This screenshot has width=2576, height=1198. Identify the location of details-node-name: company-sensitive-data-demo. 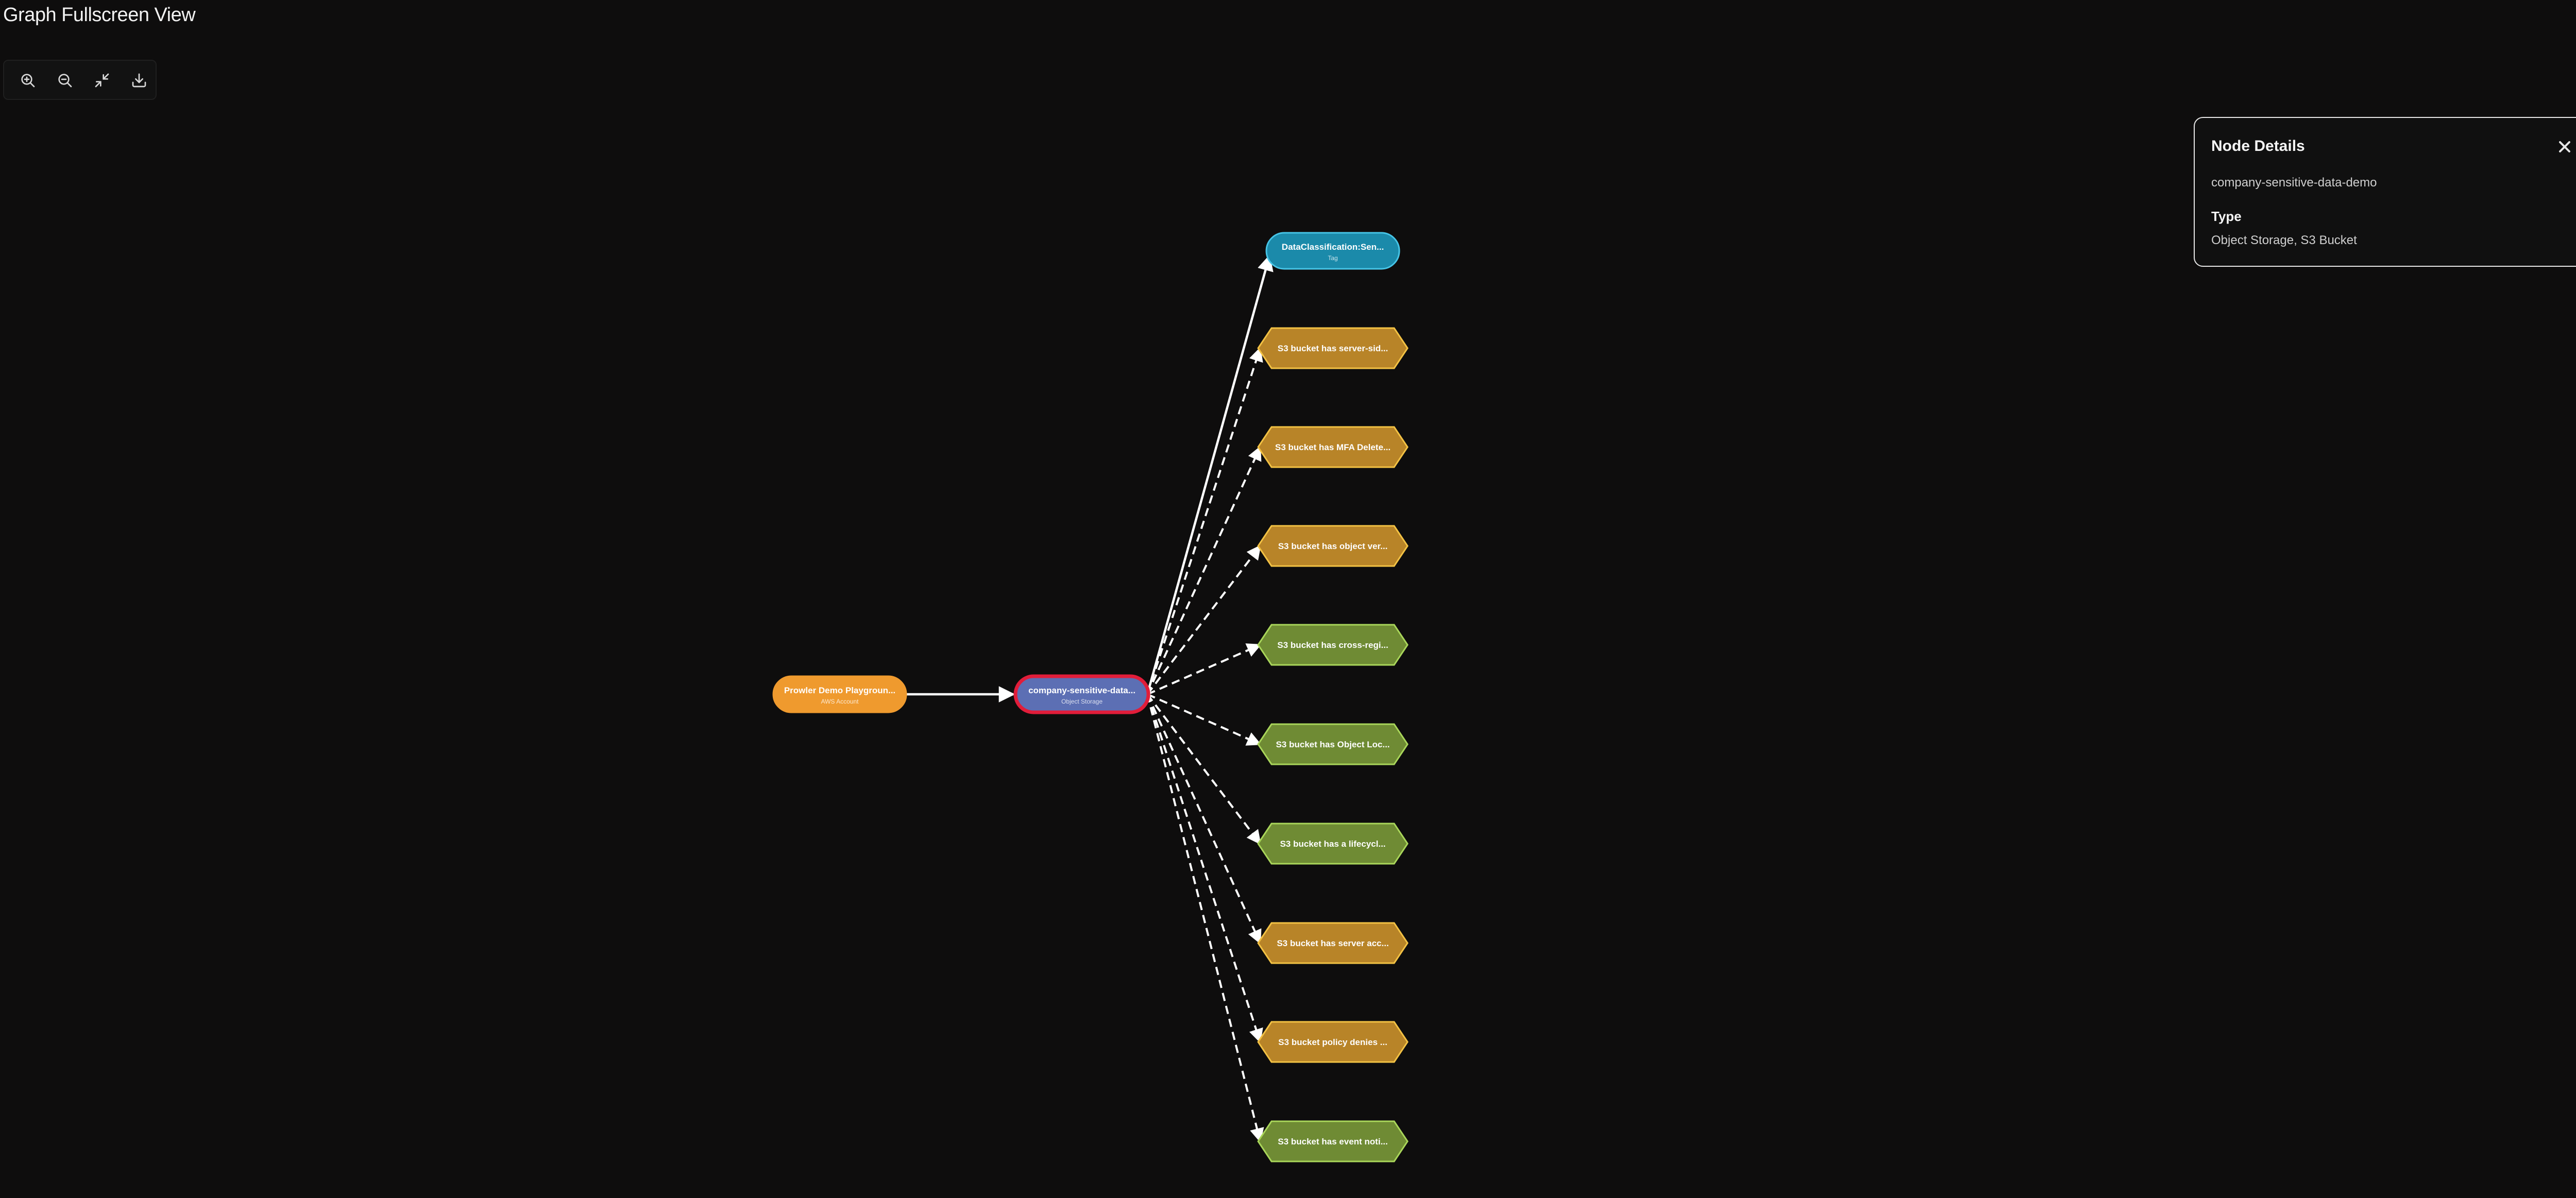
(2294, 183).